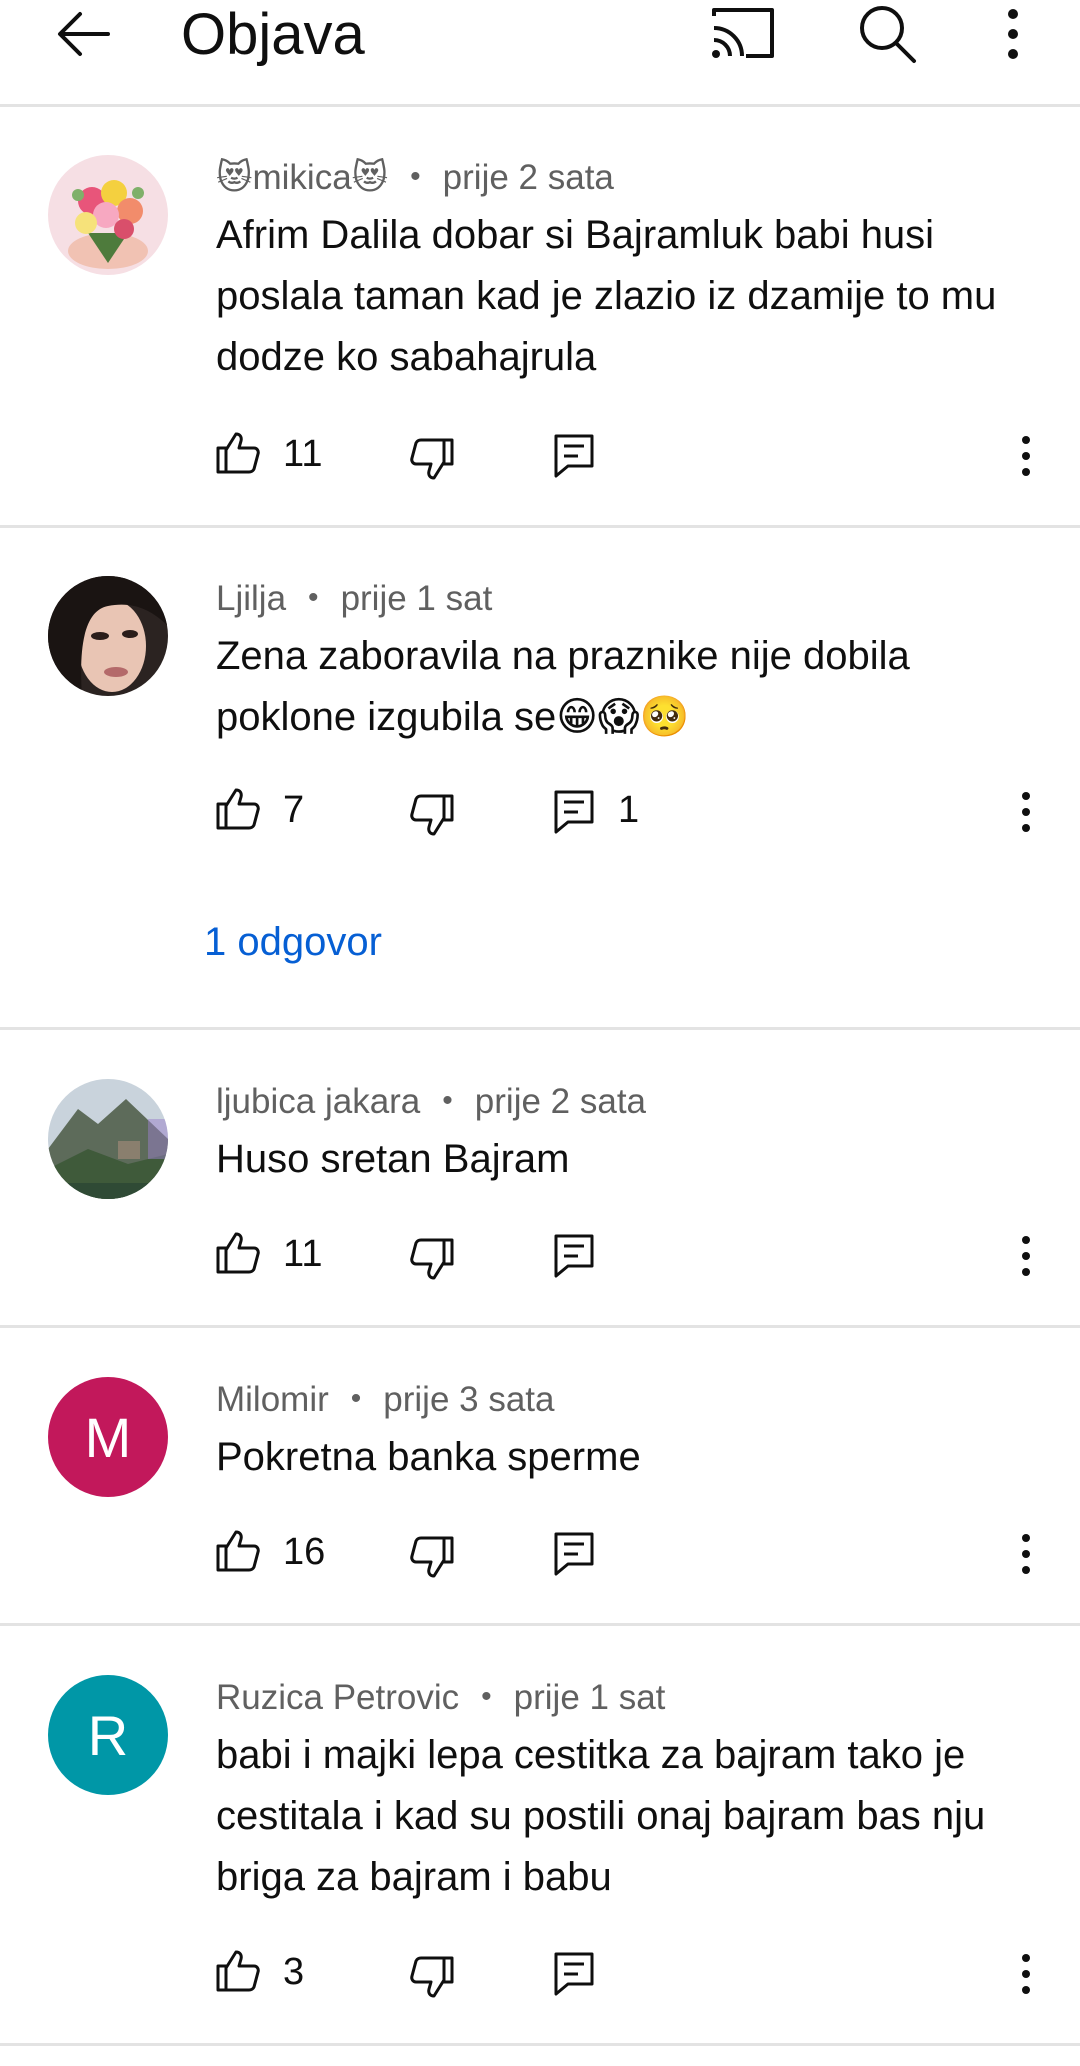 This screenshot has width=1080, height=2066. I want to click on comment-meta: Ruzica Petrovic • prije 1 sat, so click(440, 1699).